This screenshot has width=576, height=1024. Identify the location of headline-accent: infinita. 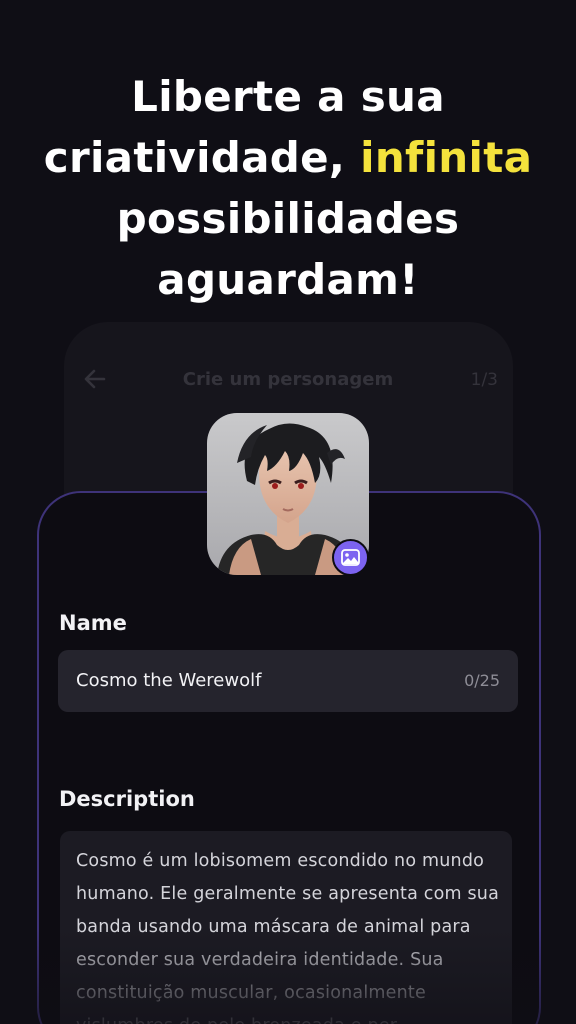
(446, 157).